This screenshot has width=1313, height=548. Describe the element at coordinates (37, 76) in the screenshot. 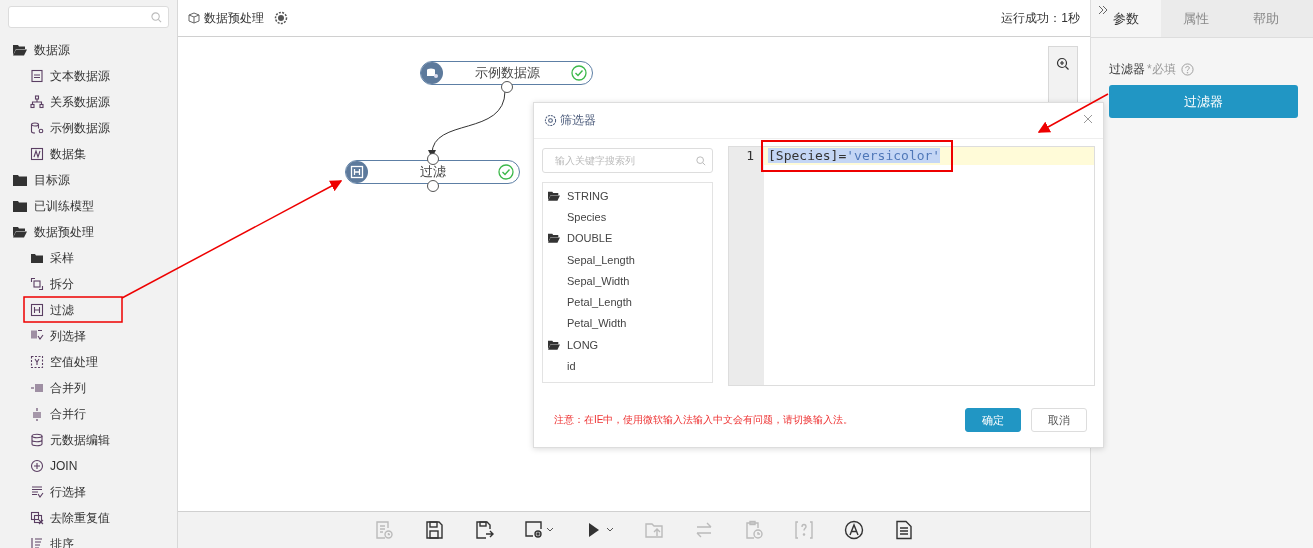

I see `text-source-icon` at that location.